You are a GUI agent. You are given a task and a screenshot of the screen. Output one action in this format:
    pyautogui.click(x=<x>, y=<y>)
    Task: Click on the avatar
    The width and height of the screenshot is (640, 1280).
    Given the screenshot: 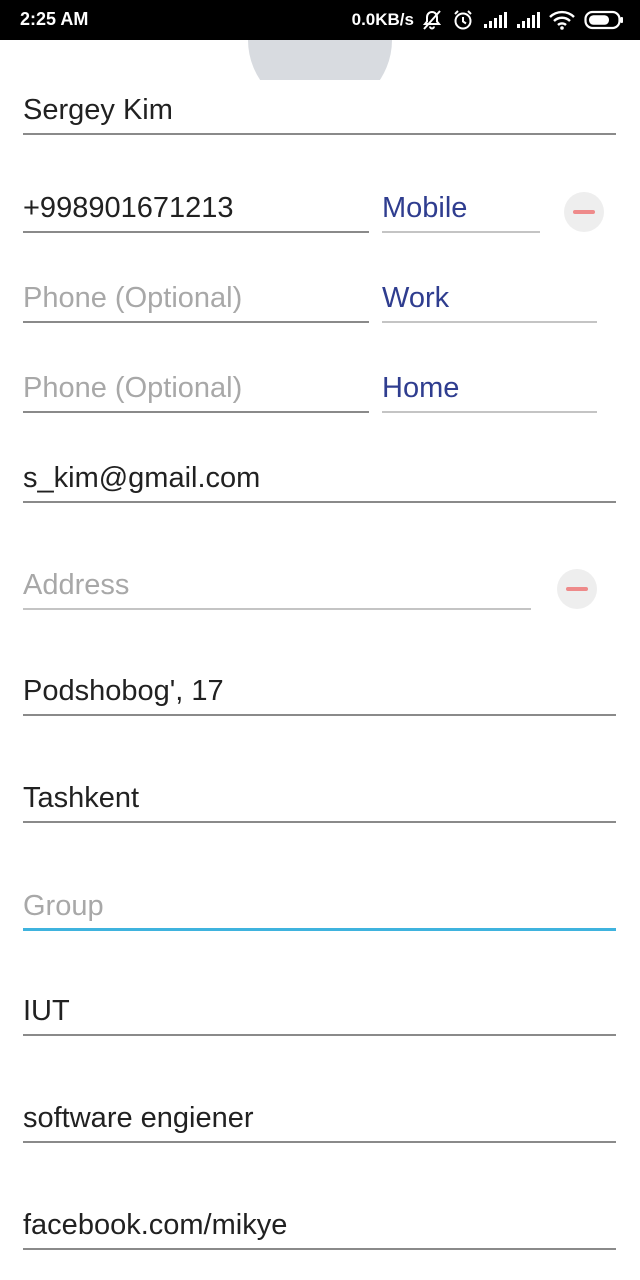 What is the action you would take?
    pyautogui.click(x=320, y=60)
    